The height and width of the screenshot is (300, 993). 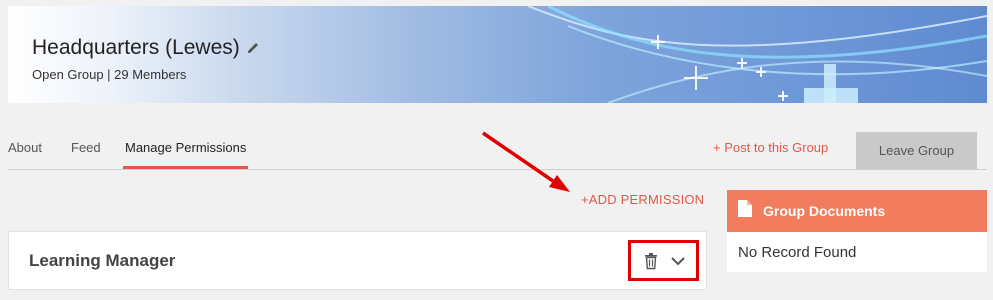 I want to click on tab-manage-permissions: Manage Permissions, so click(x=185, y=154).